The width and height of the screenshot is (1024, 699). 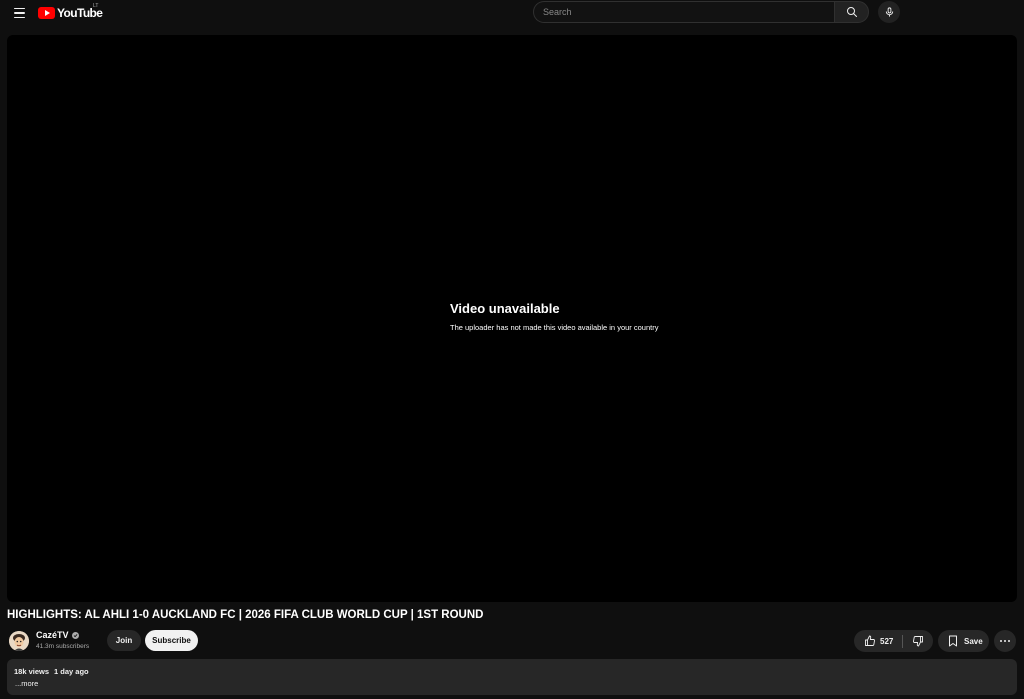 I want to click on verified-check-icon, so click(x=75, y=635).